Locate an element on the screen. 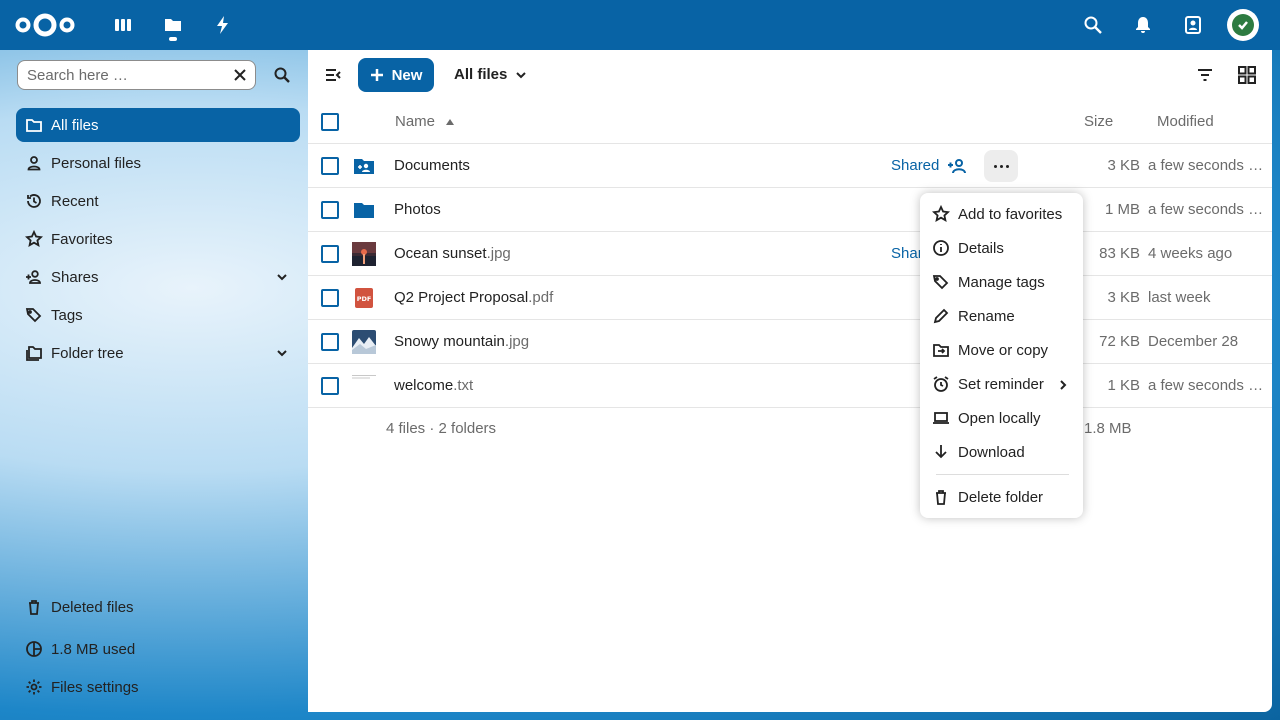 The image size is (1280, 720). file-name: Ocean sunset.jpg is located at coordinates (452, 253).